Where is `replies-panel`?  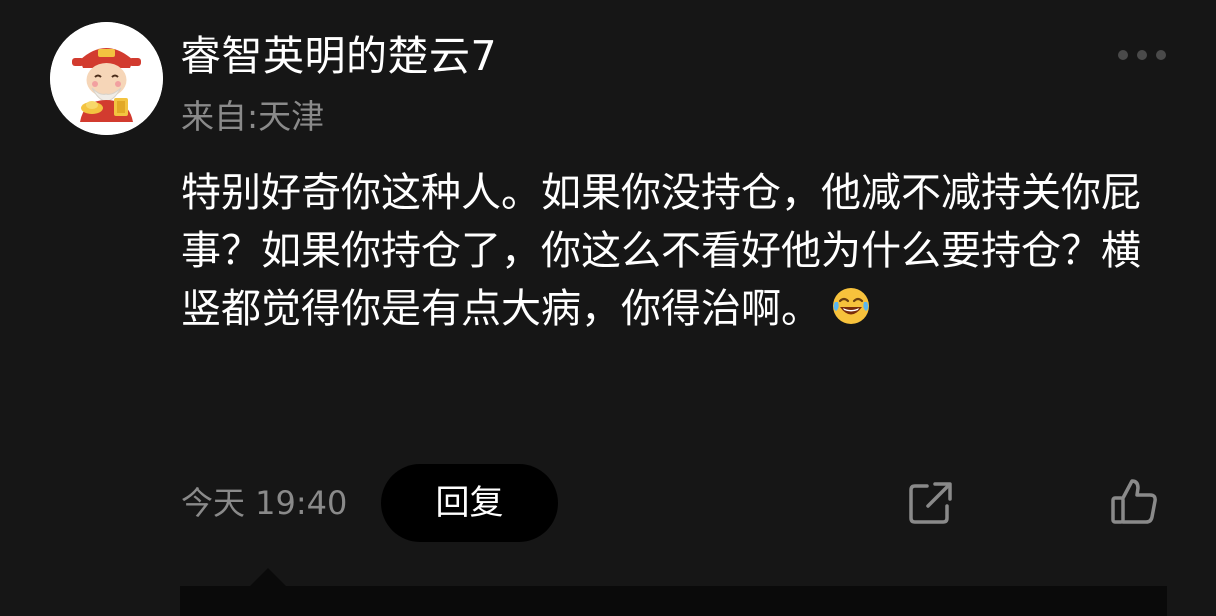 replies-panel is located at coordinates (673, 601).